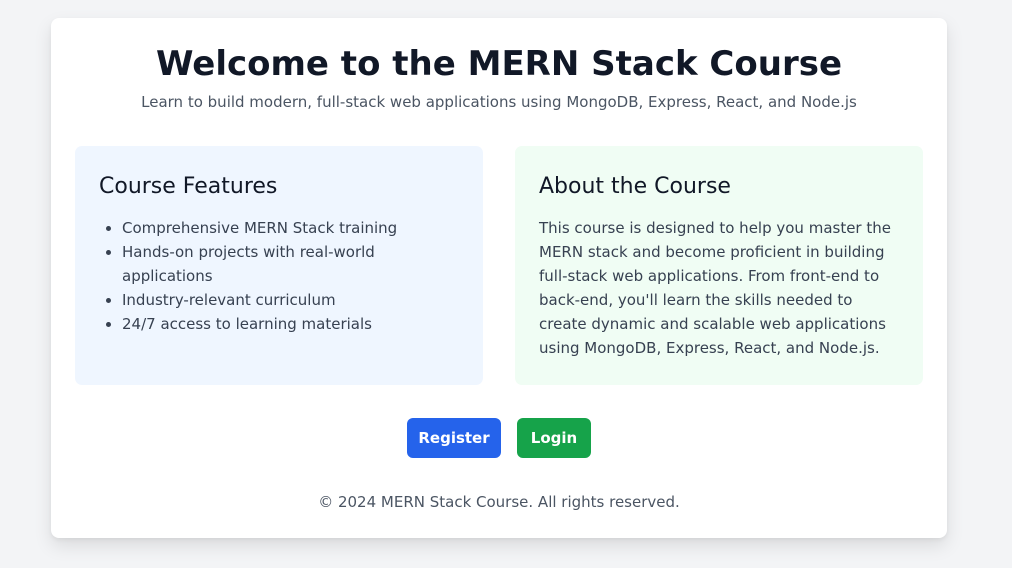  I want to click on register-button: Register, so click(454, 438).